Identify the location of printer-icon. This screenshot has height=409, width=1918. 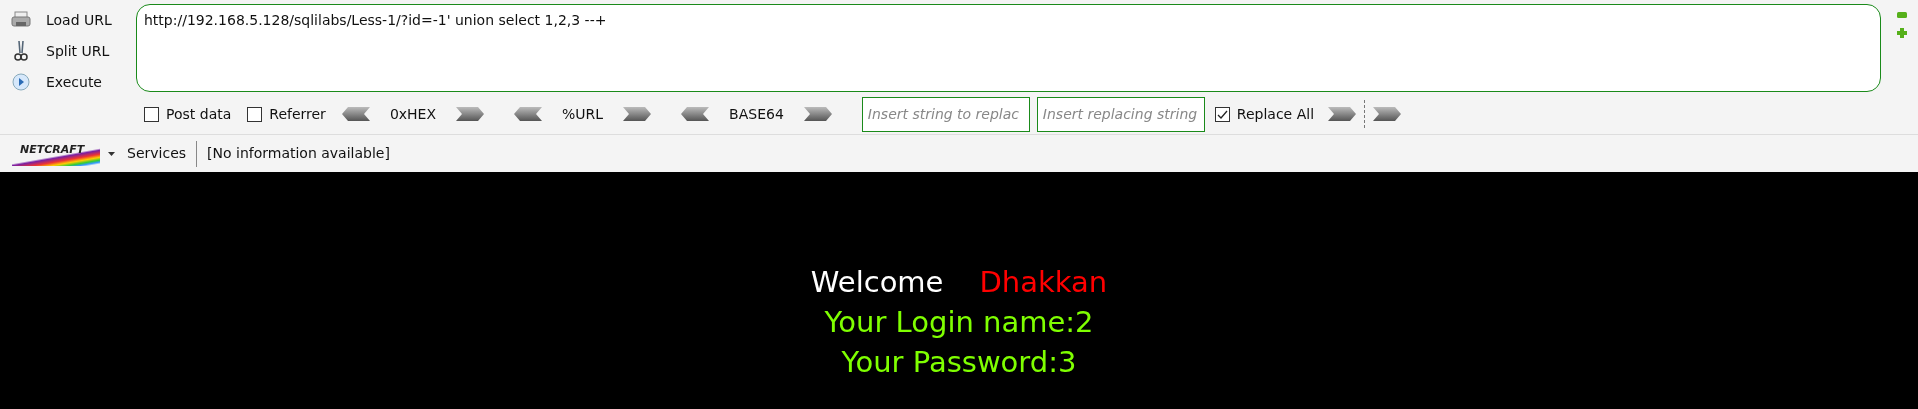
(21, 20).